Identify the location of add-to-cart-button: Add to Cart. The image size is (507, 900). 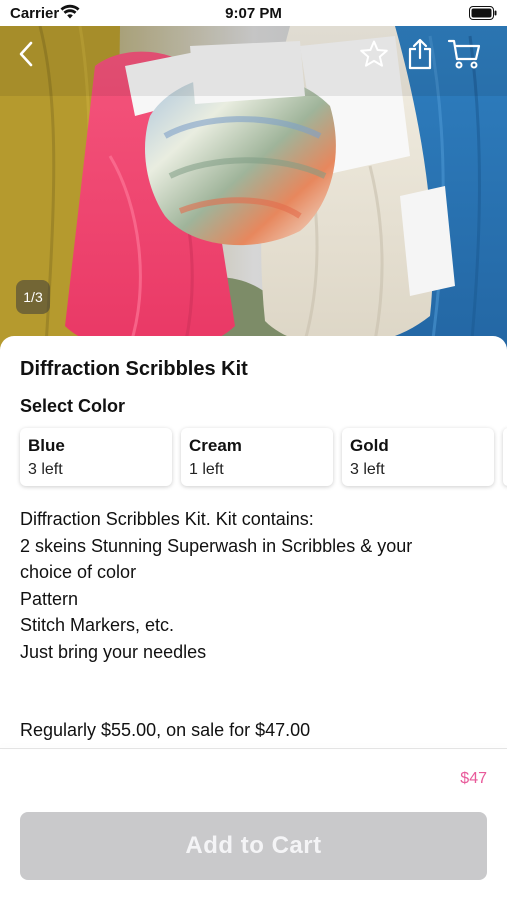
(253, 846).